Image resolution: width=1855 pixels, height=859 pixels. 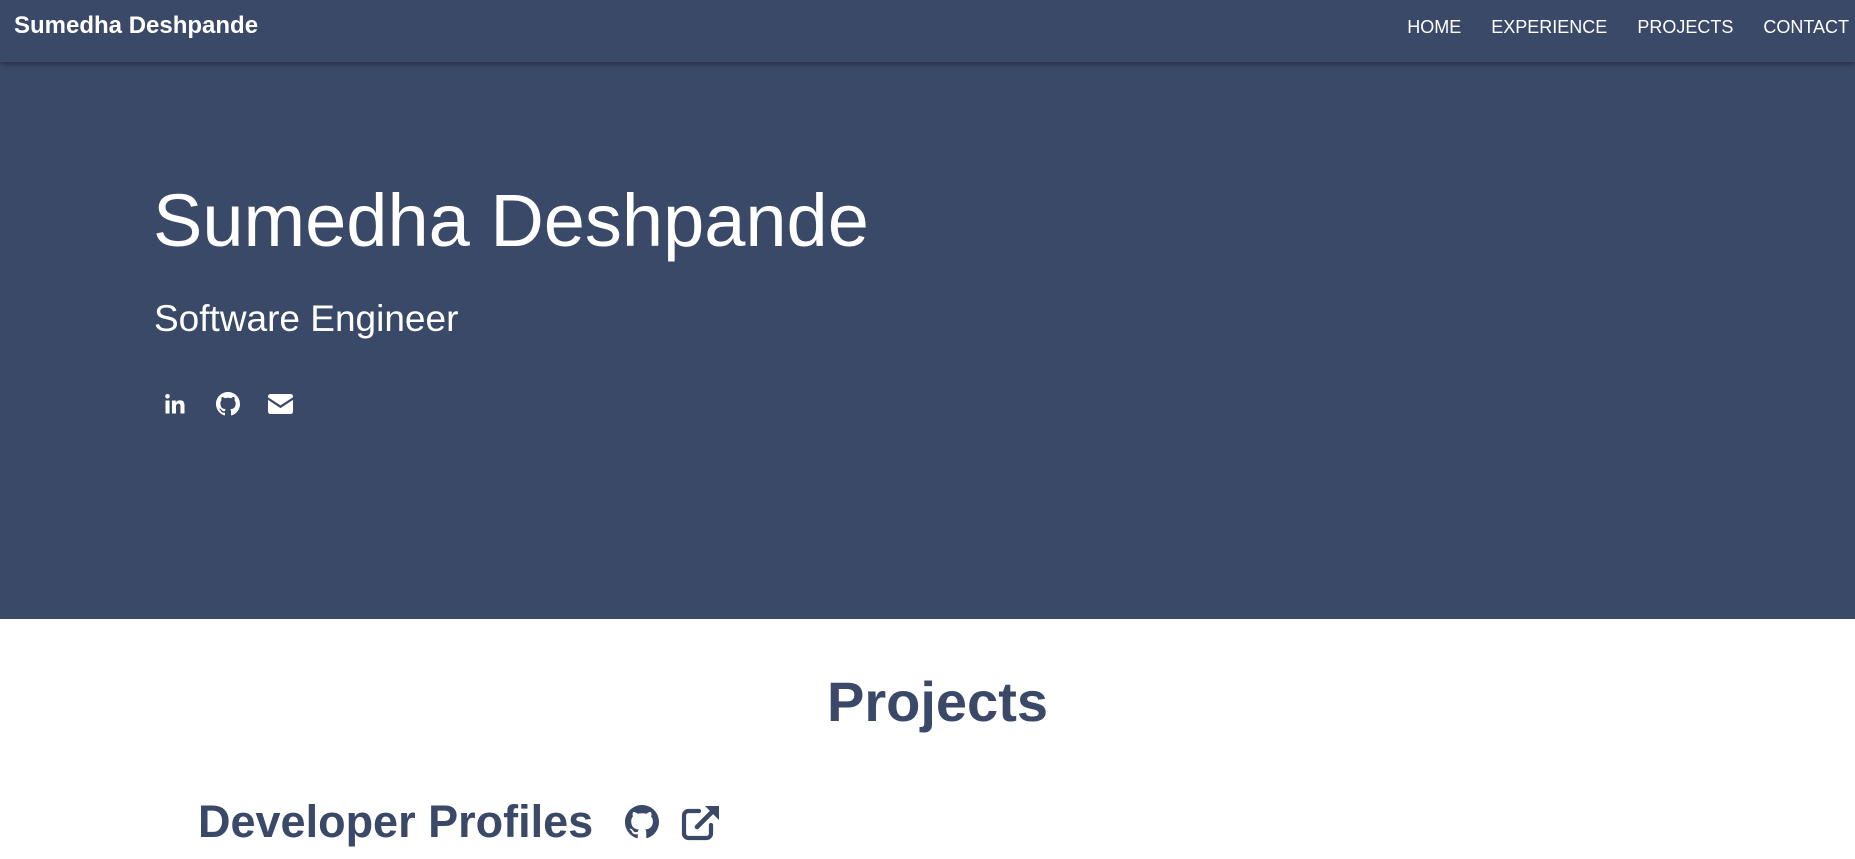 What do you see at coordinates (511, 220) in the screenshot?
I see `hero-name: Sumedha Deshpande` at bounding box center [511, 220].